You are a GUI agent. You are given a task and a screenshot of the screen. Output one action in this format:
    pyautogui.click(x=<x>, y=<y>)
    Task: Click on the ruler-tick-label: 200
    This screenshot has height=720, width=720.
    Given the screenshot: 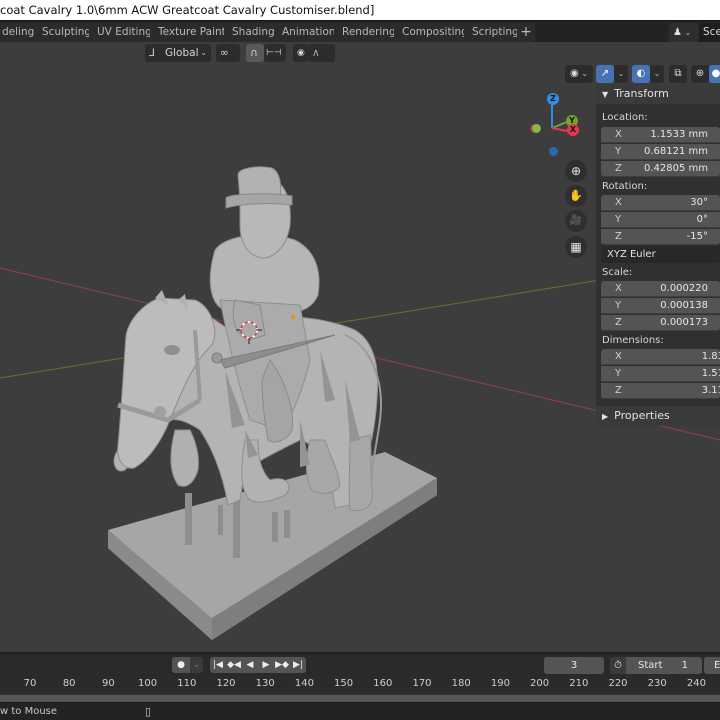 What is the action you would take?
    pyautogui.click(x=540, y=683)
    